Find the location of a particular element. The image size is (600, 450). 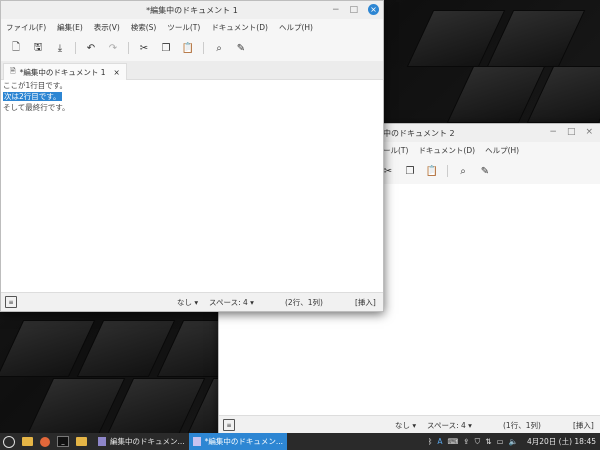

new-file-icon: 🗋 is located at coordinates (16, 48).